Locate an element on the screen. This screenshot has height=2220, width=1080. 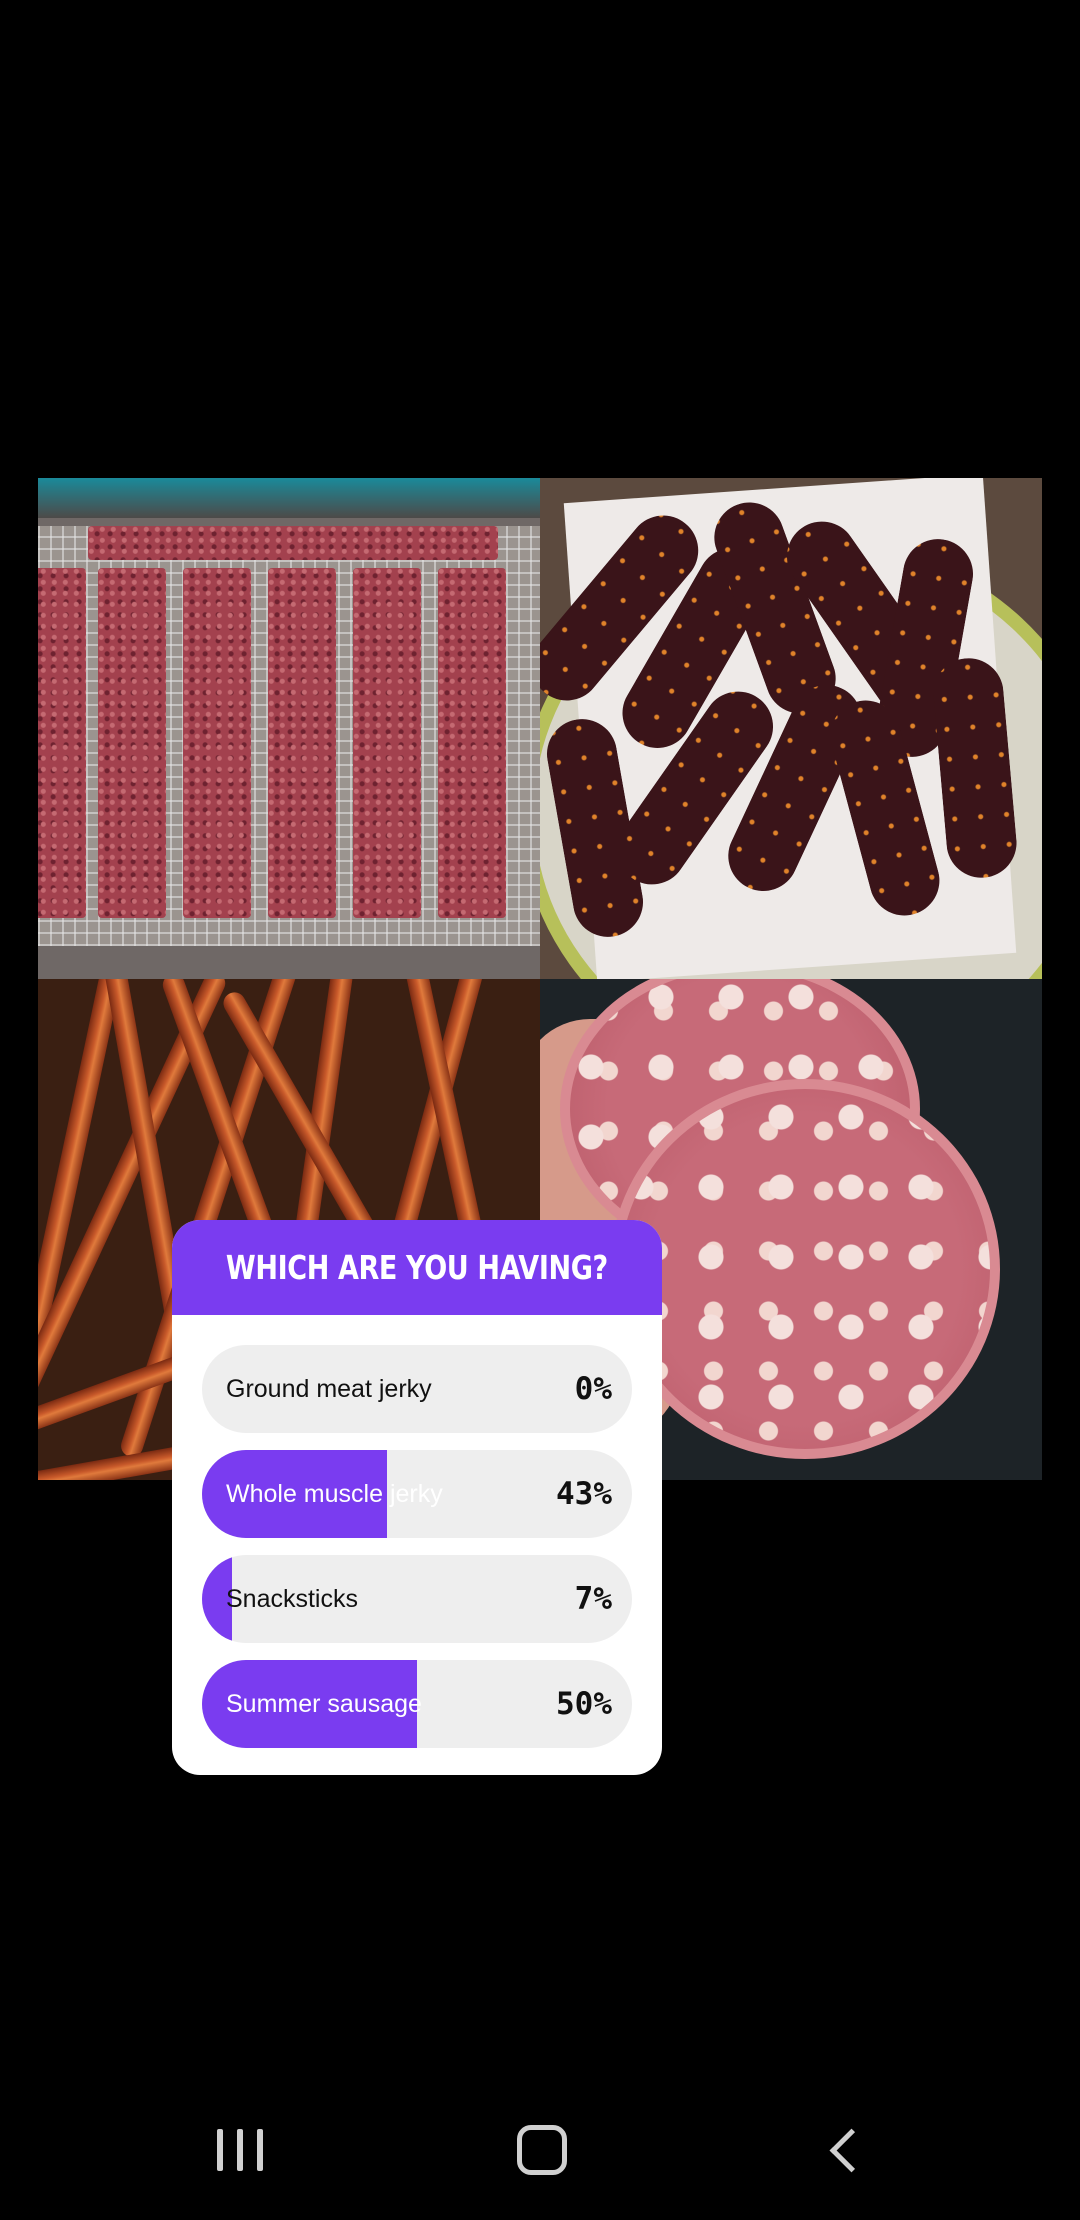
poll-option-label: Whole muscle jerky is located at coordinates (334, 1494).